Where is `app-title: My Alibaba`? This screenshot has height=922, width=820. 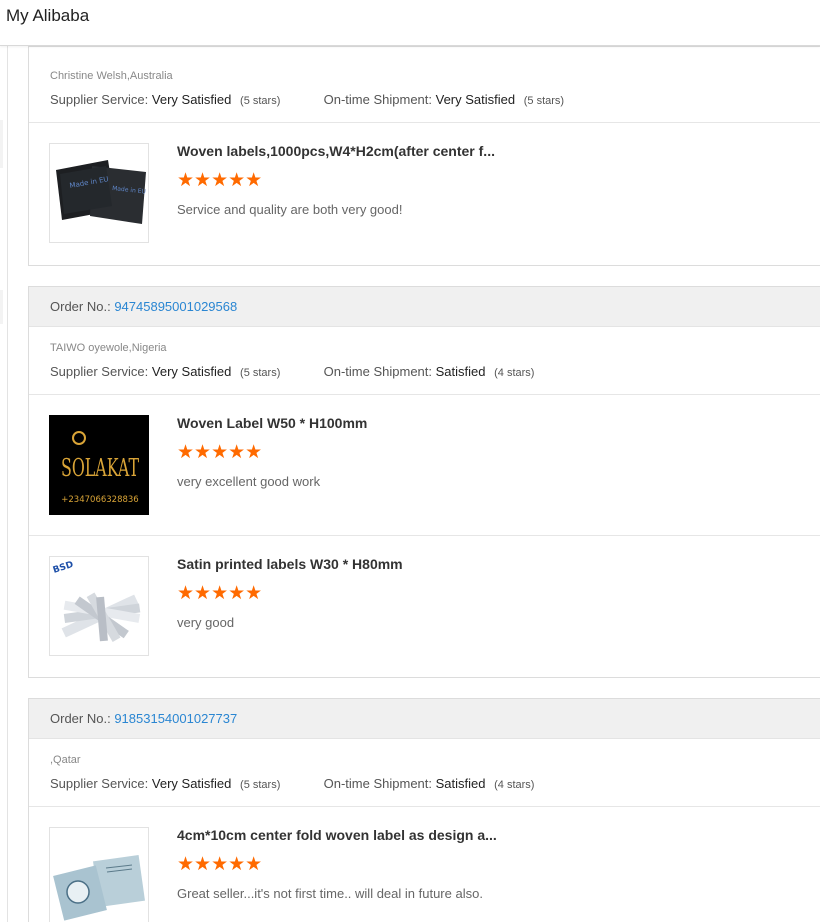
app-title: My Alibaba is located at coordinates (47, 16).